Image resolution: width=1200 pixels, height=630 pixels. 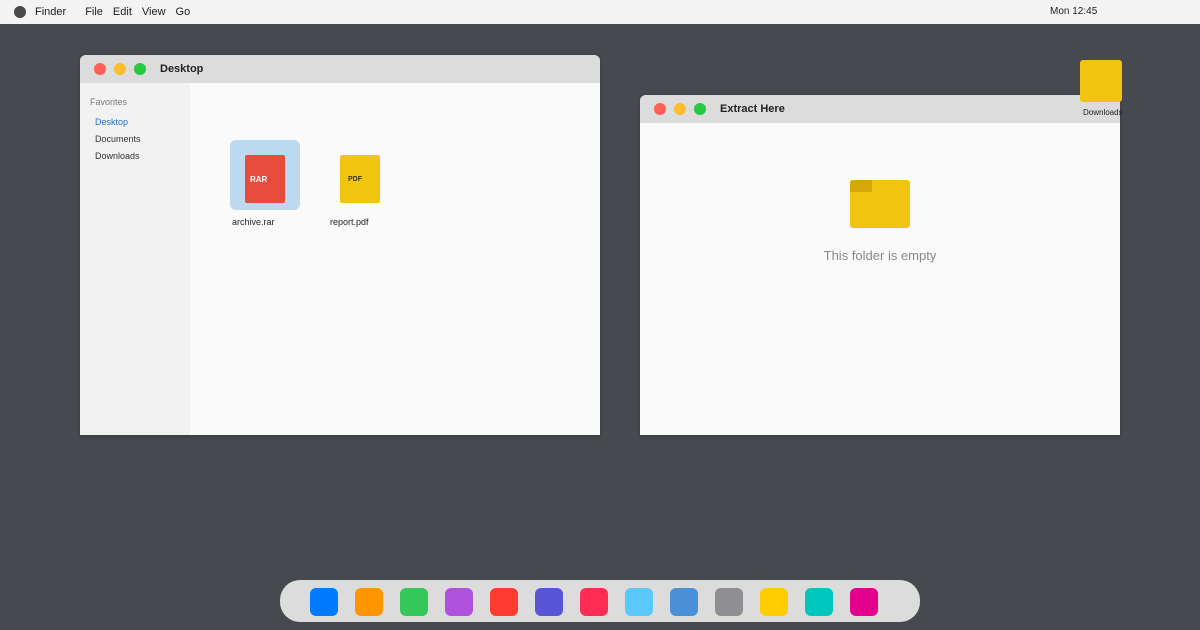 What do you see at coordinates (259, 179) in the screenshot?
I see `rar-badge: RAR` at bounding box center [259, 179].